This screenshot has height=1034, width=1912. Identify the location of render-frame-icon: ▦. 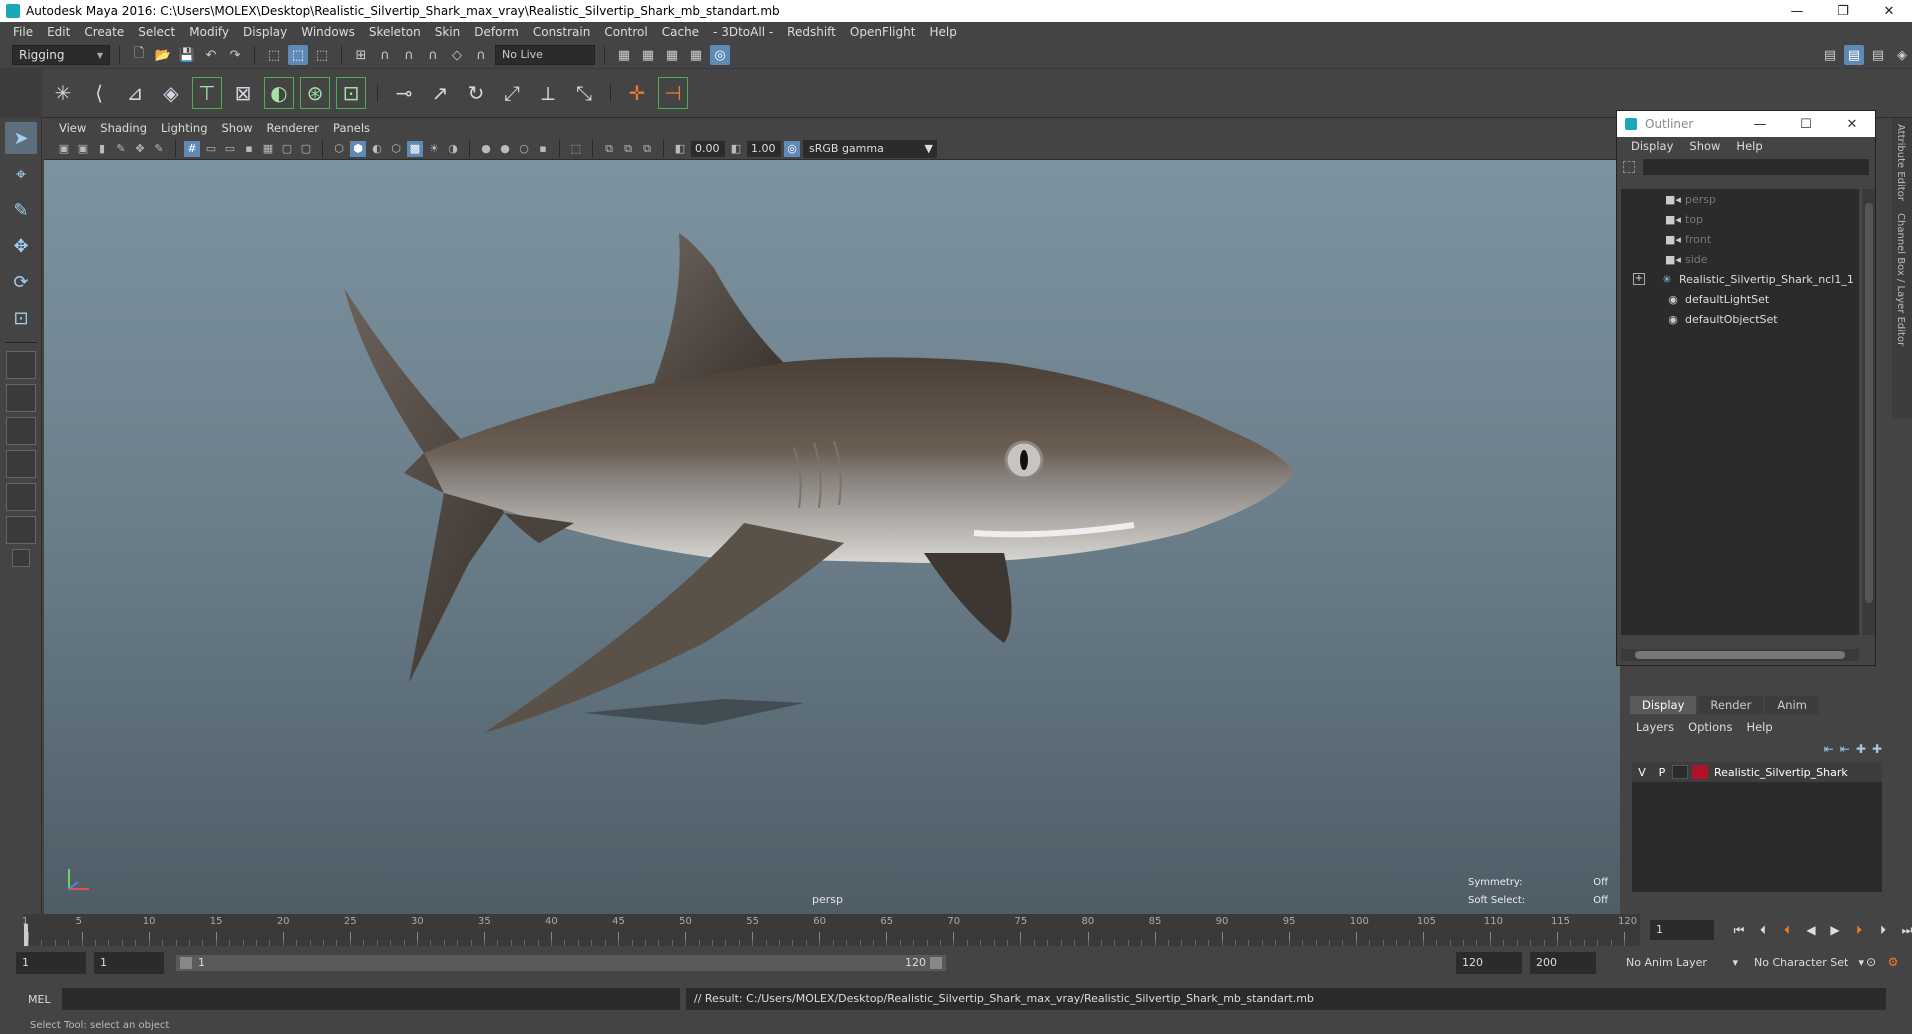
(672, 55).